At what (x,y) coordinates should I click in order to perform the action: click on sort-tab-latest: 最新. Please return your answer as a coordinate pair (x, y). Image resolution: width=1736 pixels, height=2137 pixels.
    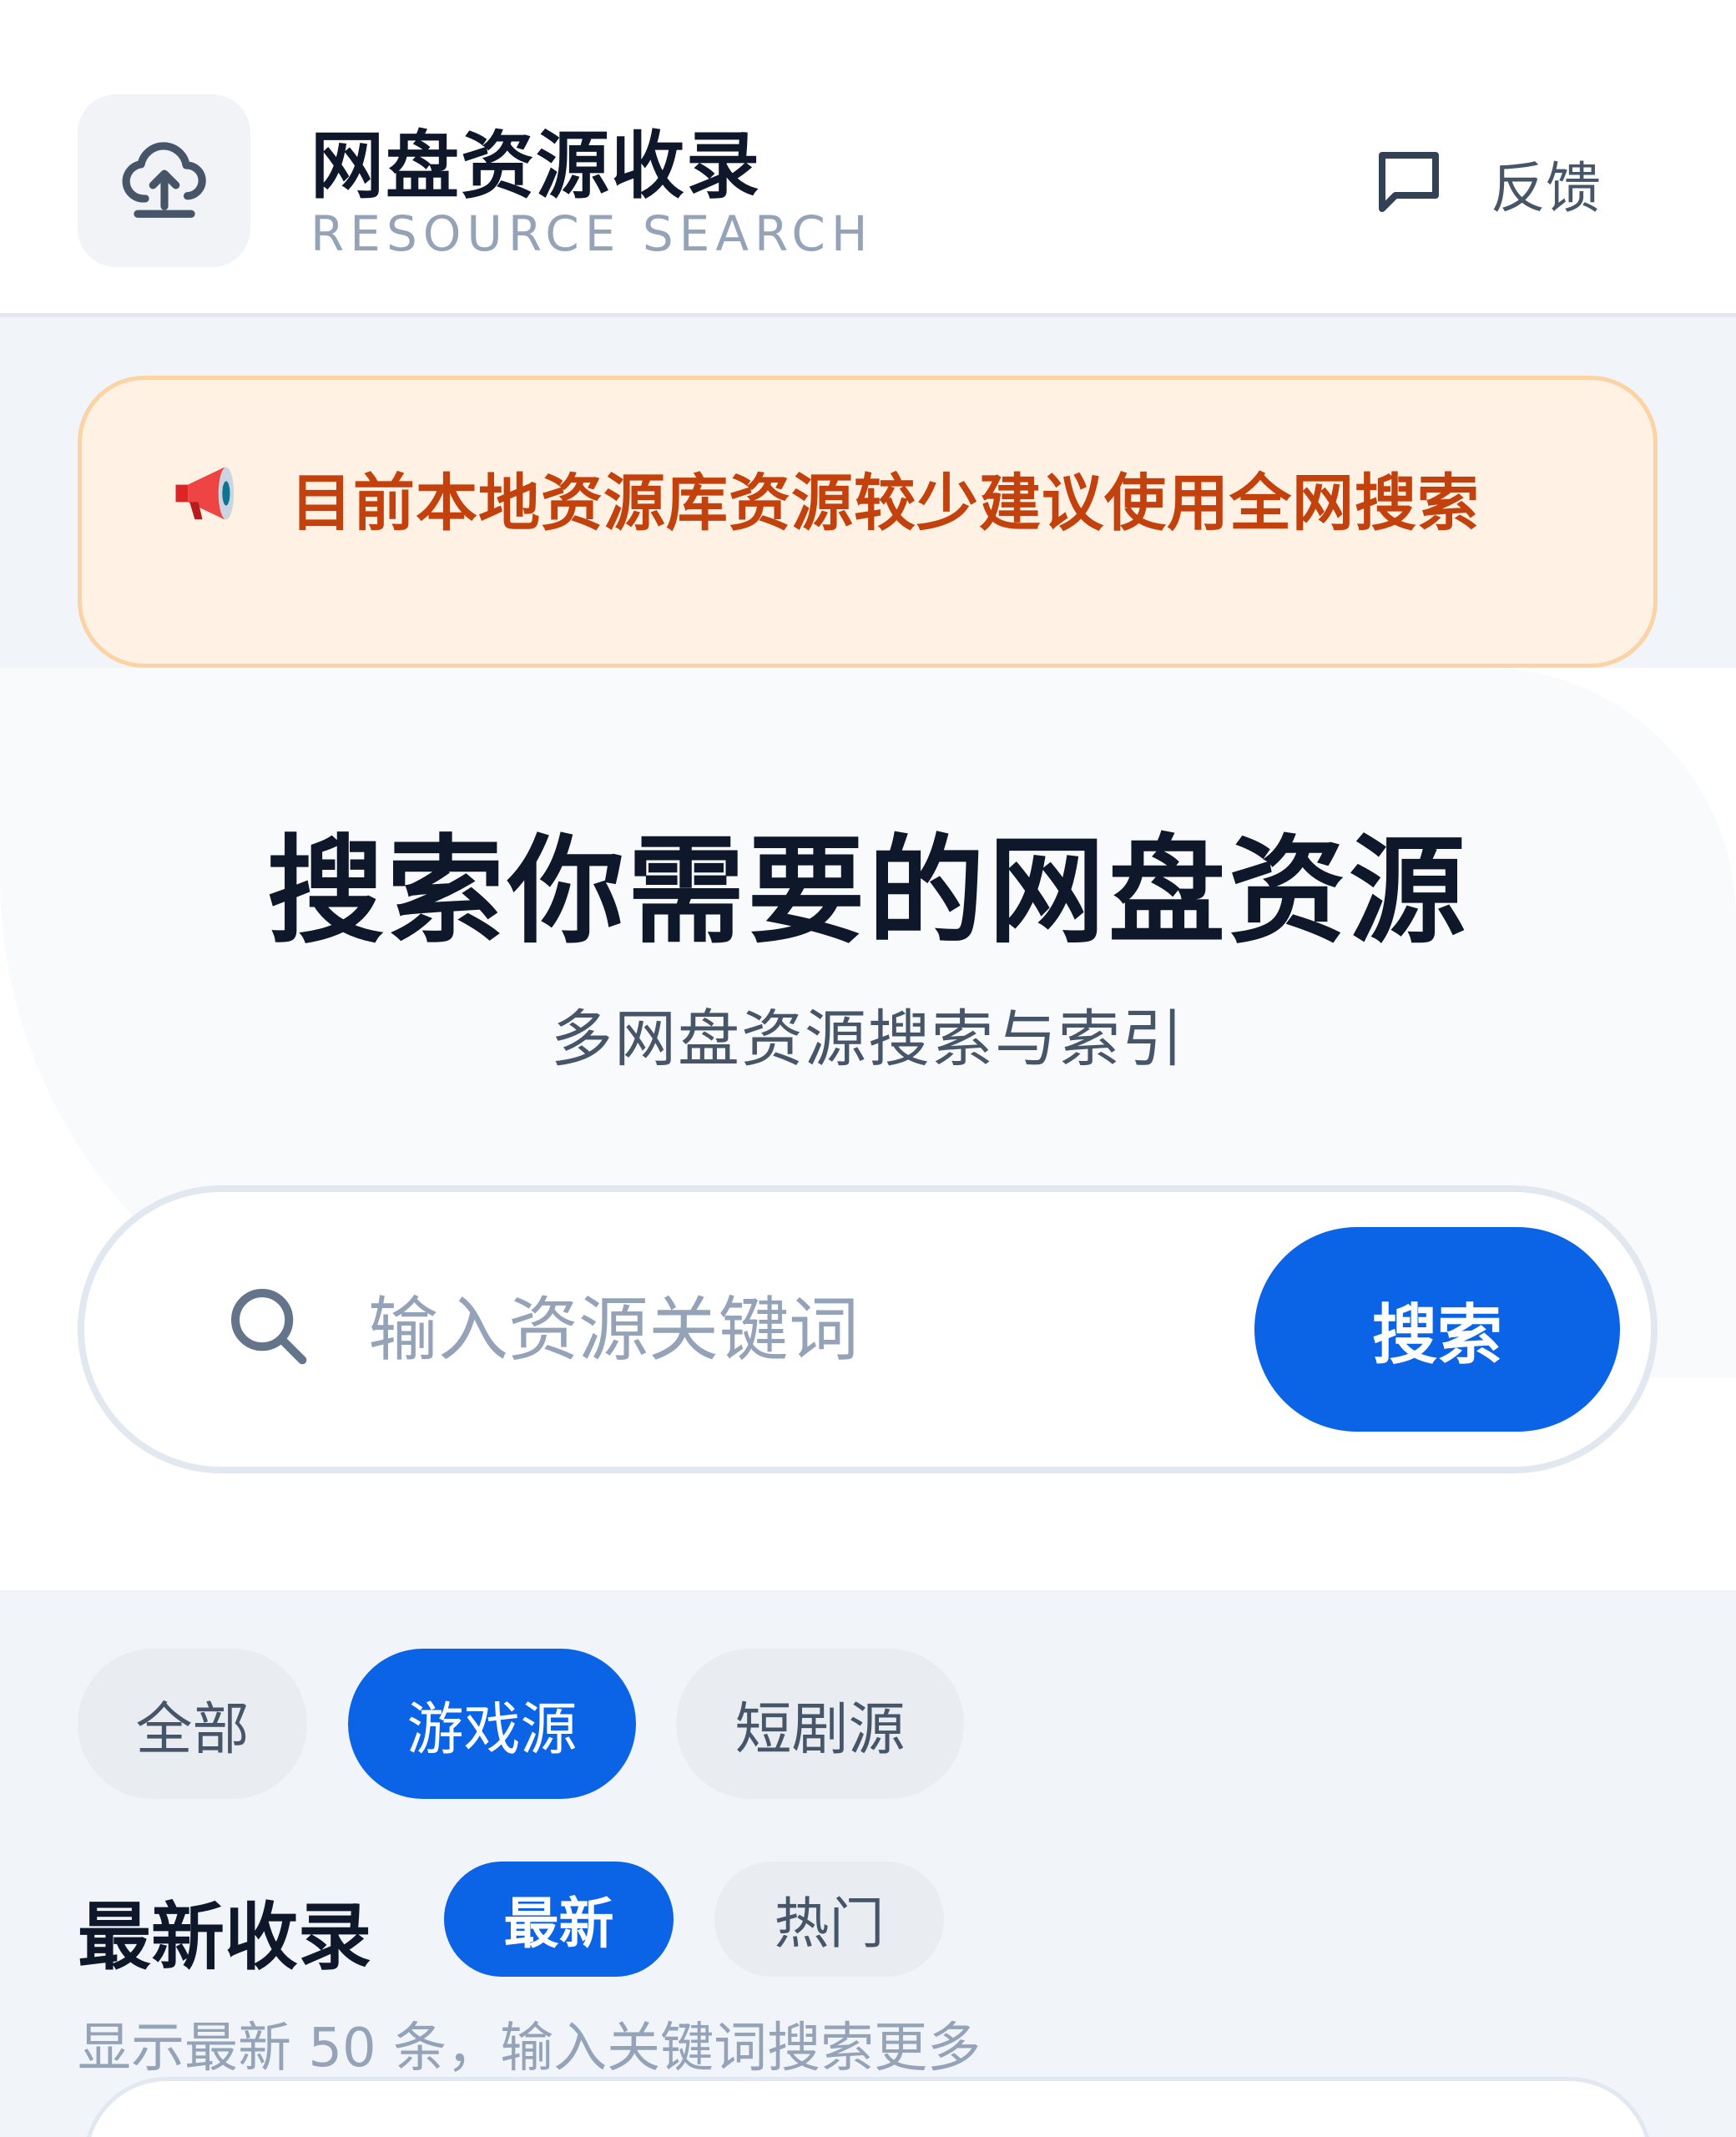
    Looking at the image, I should click on (559, 1919).